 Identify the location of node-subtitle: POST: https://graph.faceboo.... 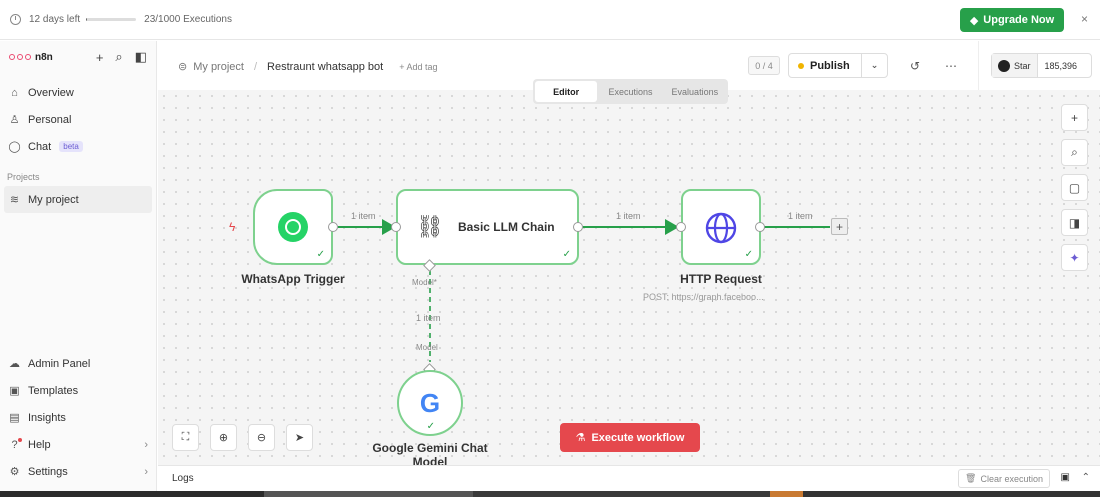
(703, 297).